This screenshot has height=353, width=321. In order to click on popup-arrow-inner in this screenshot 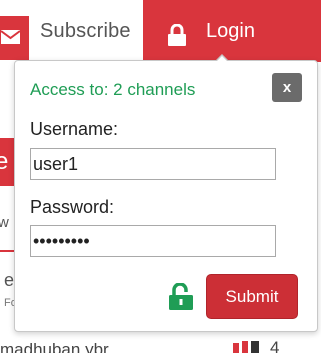, I will do `click(222, 59)`.